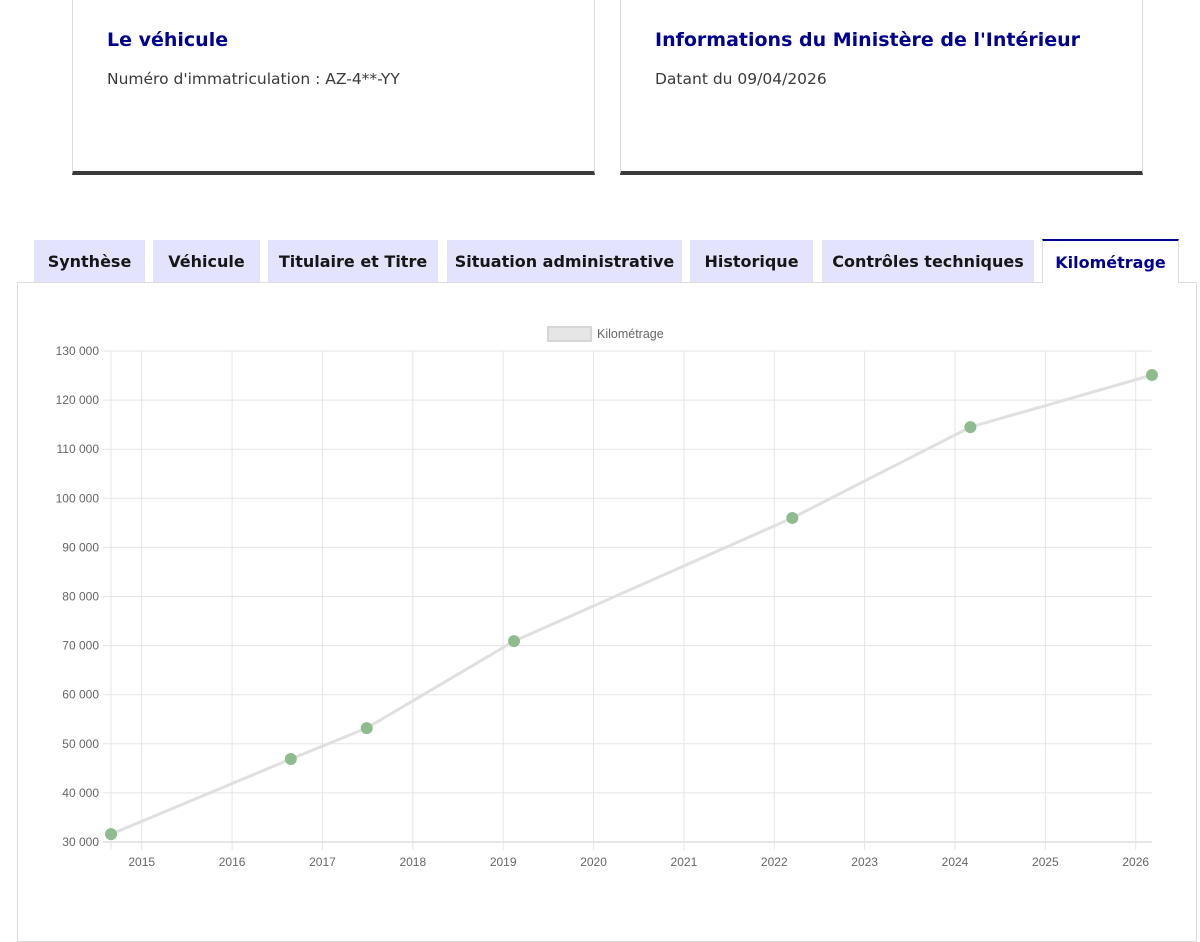 The height and width of the screenshot is (942, 1200). I want to click on x-tick-label: 2021, so click(684, 862).